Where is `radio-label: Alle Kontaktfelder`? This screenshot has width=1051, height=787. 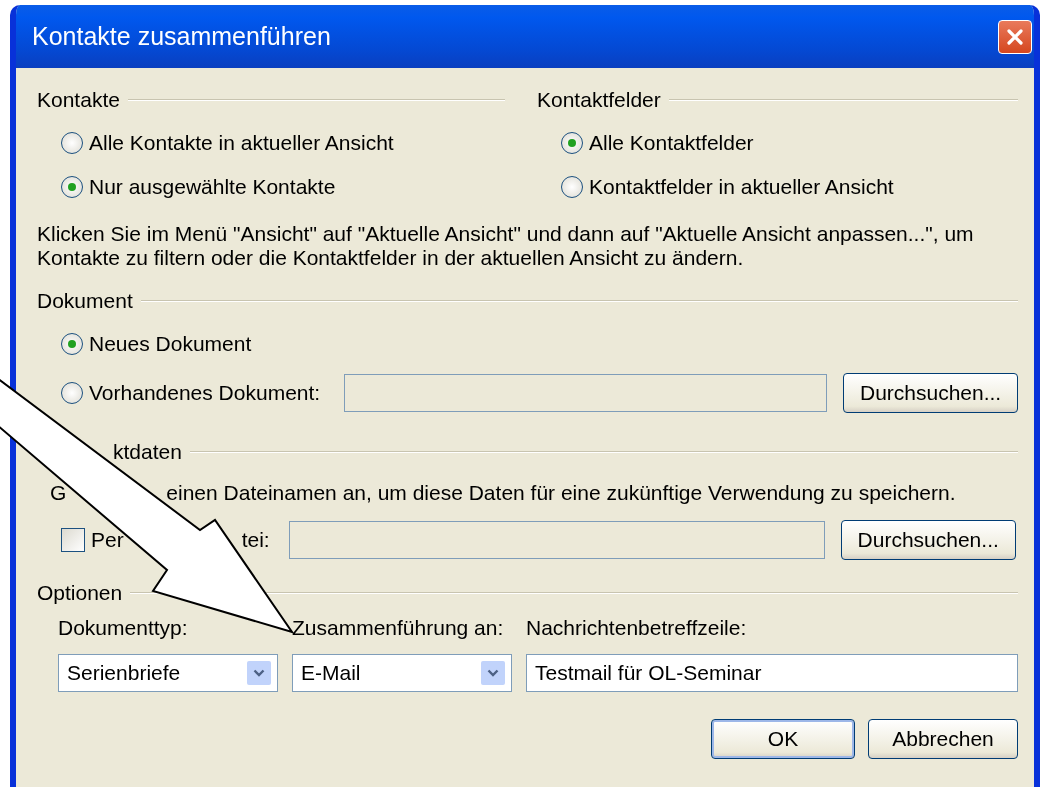 radio-label: Alle Kontaktfelder is located at coordinates (671, 143).